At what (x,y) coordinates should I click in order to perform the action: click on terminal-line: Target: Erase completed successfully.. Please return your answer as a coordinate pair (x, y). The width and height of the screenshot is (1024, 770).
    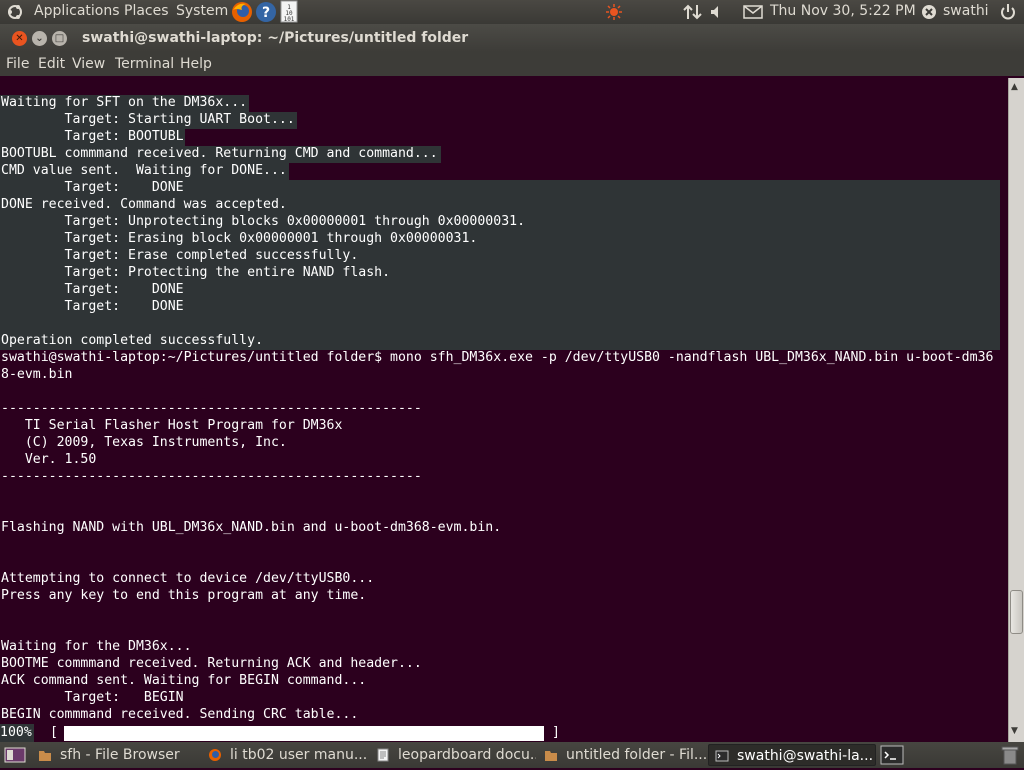
    Looking at the image, I should click on (180, 255).